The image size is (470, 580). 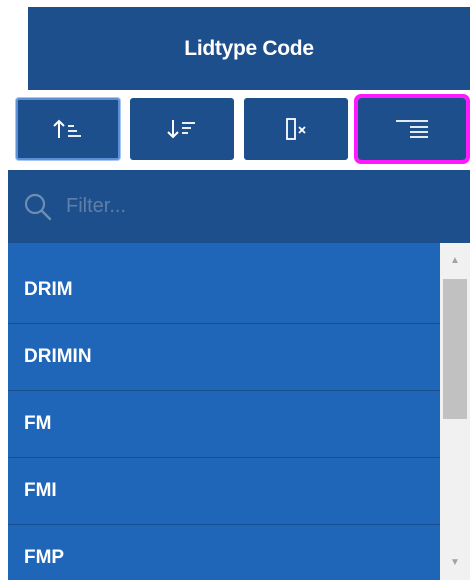 I want to click on search-icon, so click(x=38, y=206).